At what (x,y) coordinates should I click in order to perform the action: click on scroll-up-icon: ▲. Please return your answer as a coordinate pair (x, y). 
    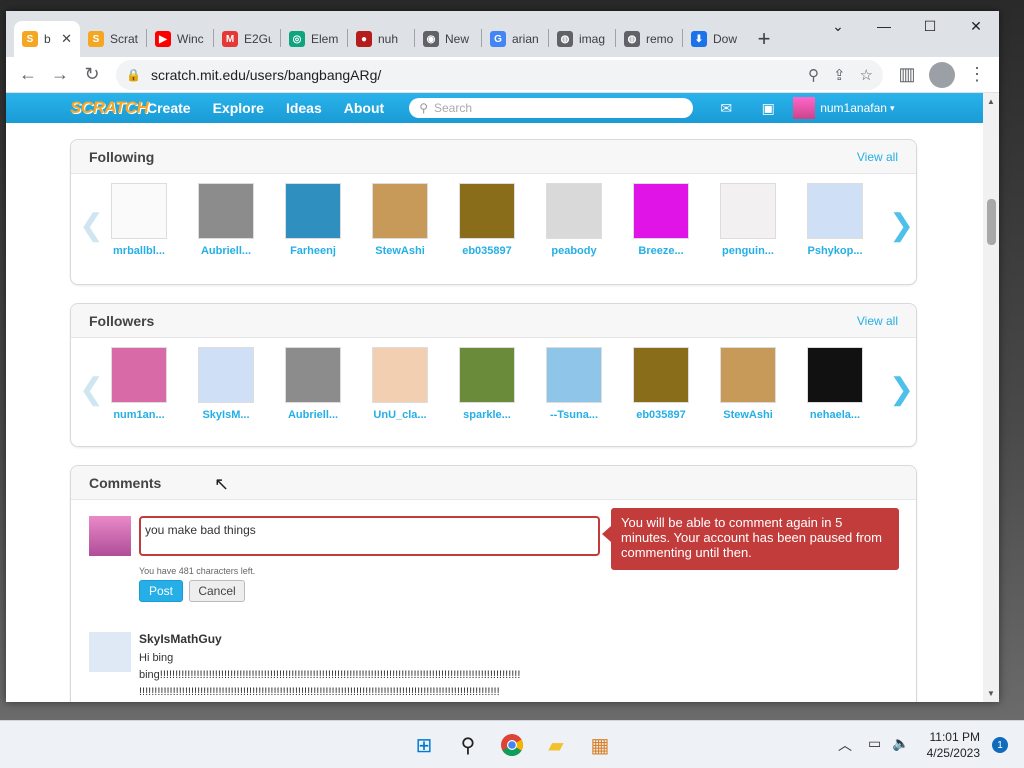
    Looking at the image, I should click on (991, 101).